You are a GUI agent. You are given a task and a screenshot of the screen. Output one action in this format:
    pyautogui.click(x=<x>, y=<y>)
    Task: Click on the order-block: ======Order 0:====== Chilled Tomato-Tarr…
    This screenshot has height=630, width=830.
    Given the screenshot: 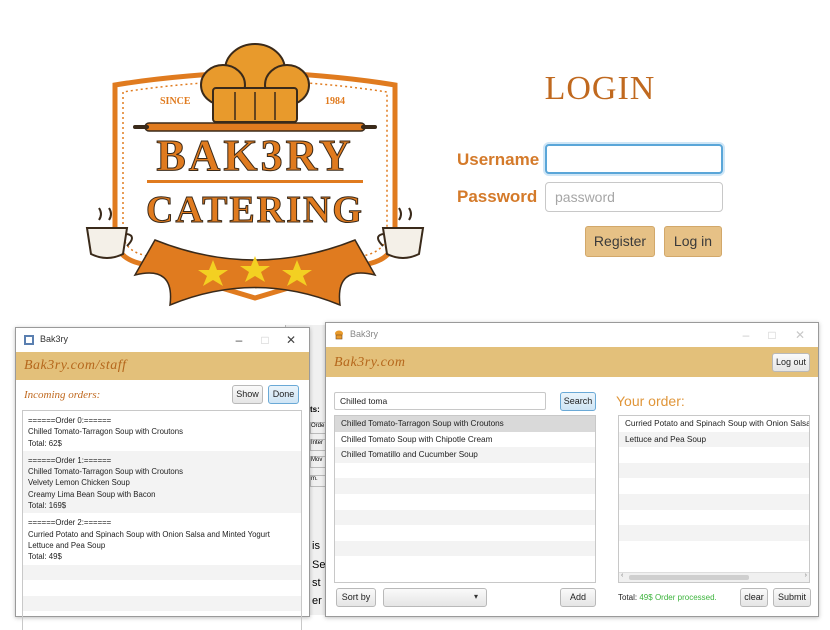 What is the action you would take?
    pyautogui.click(x=162, y=431)
    